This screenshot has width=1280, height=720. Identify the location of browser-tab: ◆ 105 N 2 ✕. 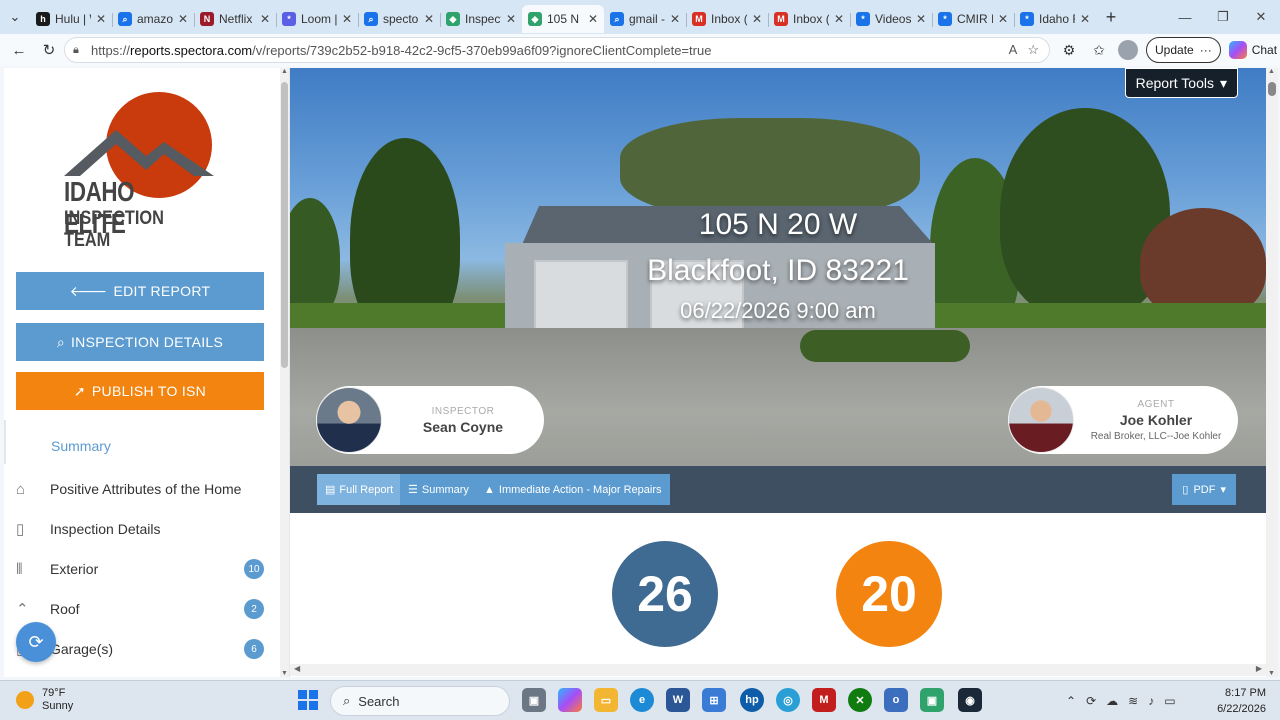
(563, 19).